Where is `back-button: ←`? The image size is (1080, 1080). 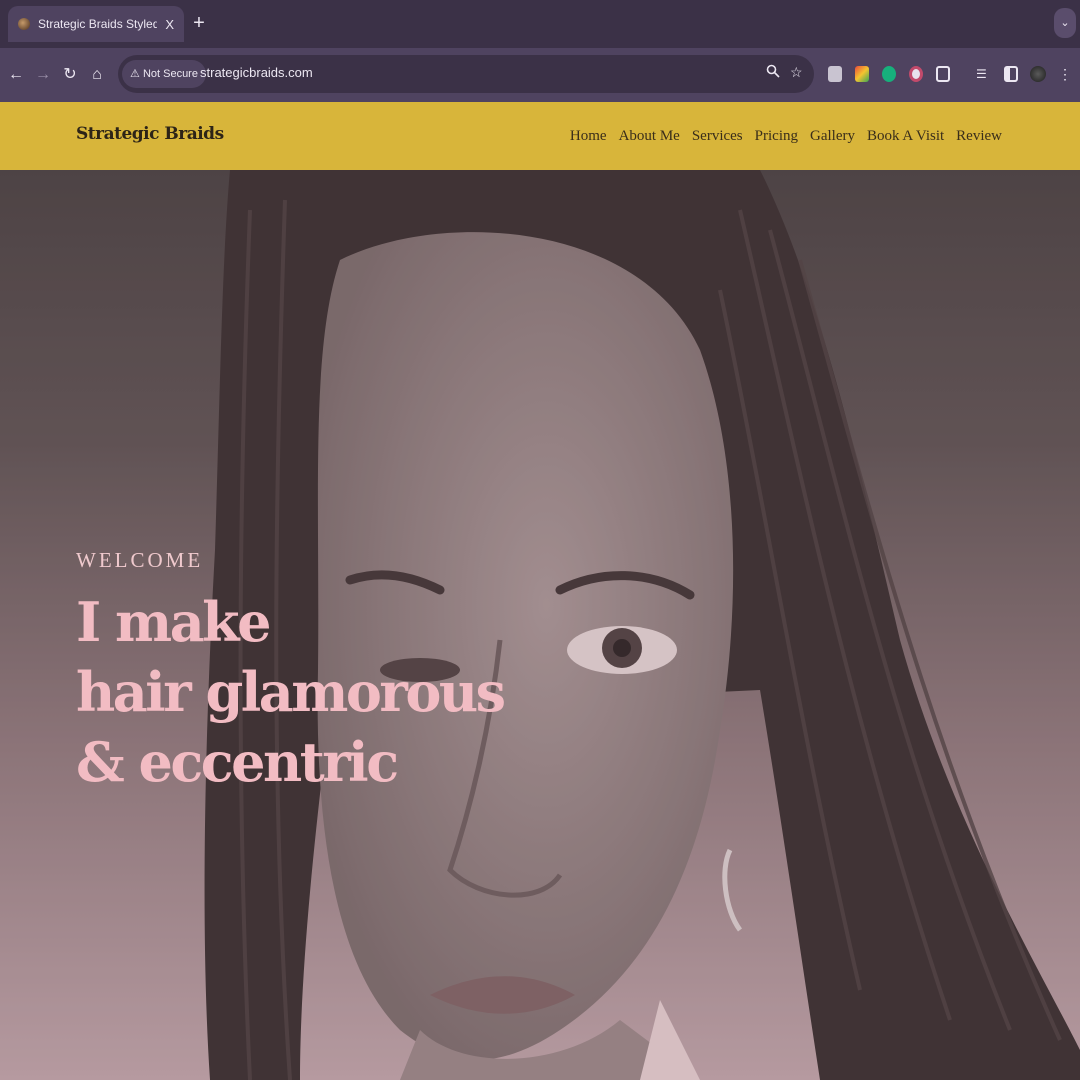
back-button: ← is located at coordinates (16, 75).